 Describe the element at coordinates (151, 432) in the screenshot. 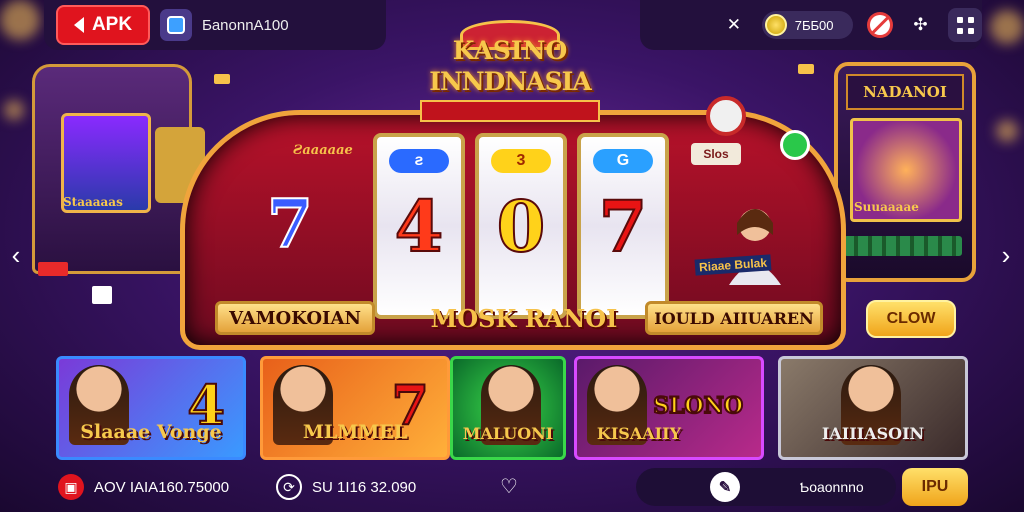

I see `card-title: Slaaae Vonge` at that location.